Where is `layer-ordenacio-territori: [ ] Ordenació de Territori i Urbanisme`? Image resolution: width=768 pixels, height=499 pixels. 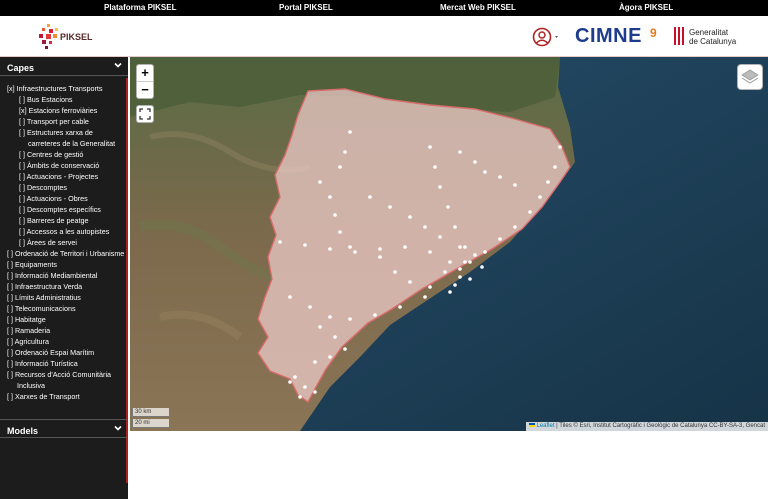
layer-ordenacio-territori: [ ] Ordenació de Territori i Urbanisme is located at coordinates (65, 253).